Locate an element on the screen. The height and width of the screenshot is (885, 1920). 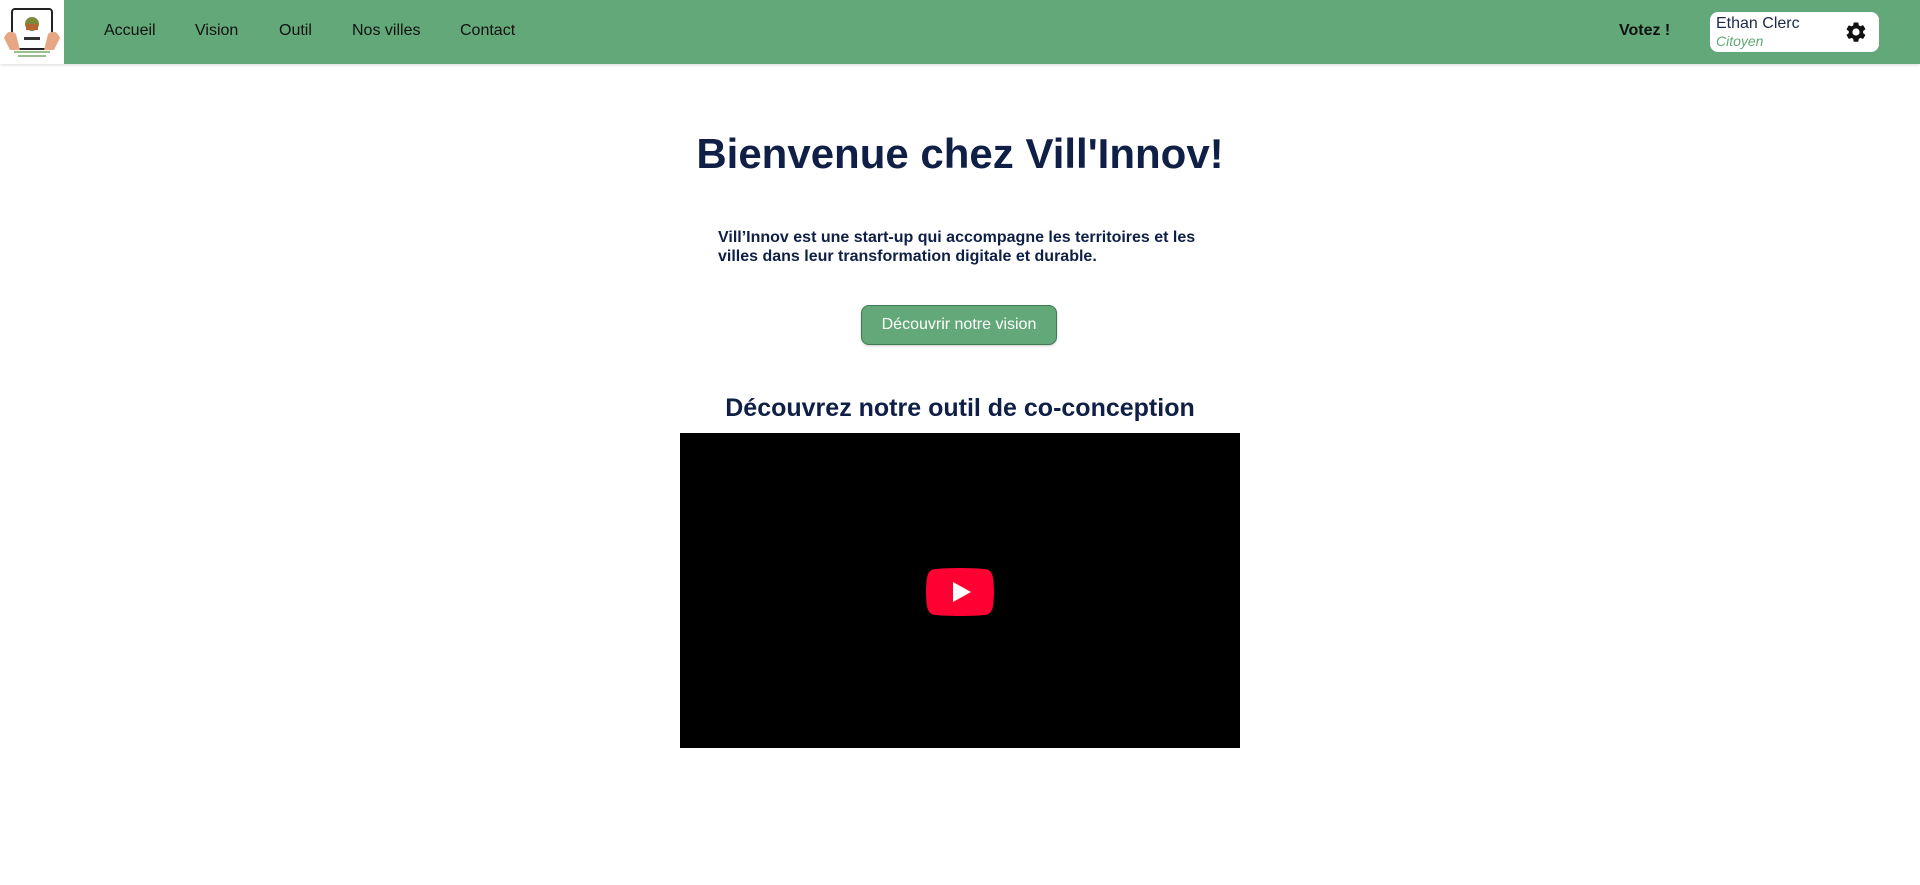
youtube-play-icon is located at coordinates (960, 592).